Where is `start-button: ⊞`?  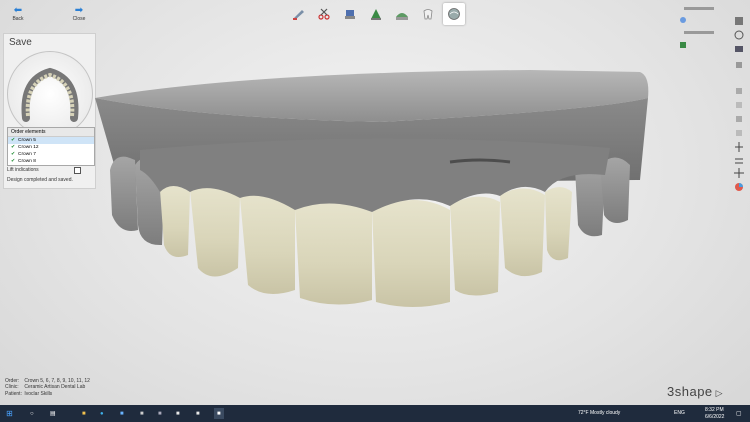
start-button: ⊞ is located at coordinates (9, 413).